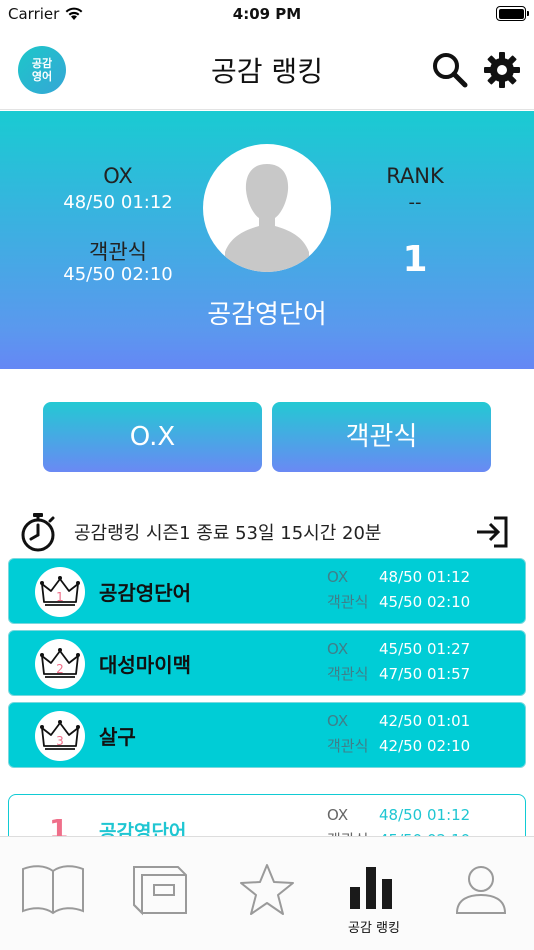 This screenshot has height=950, width=534. I want to click on tab-profile, so click(481, 893).